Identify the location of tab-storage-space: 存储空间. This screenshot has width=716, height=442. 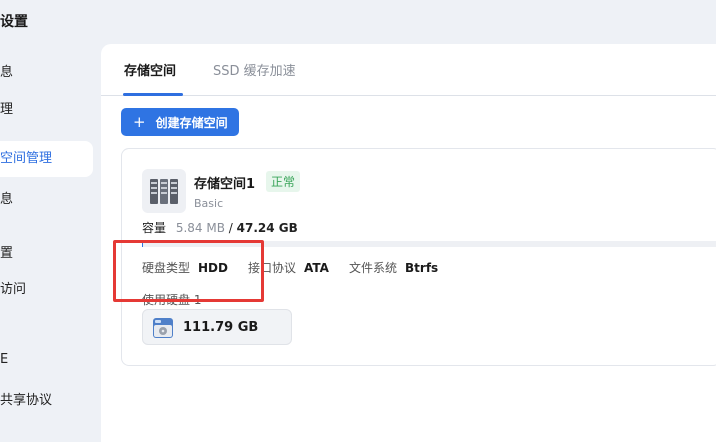
(150, 69).